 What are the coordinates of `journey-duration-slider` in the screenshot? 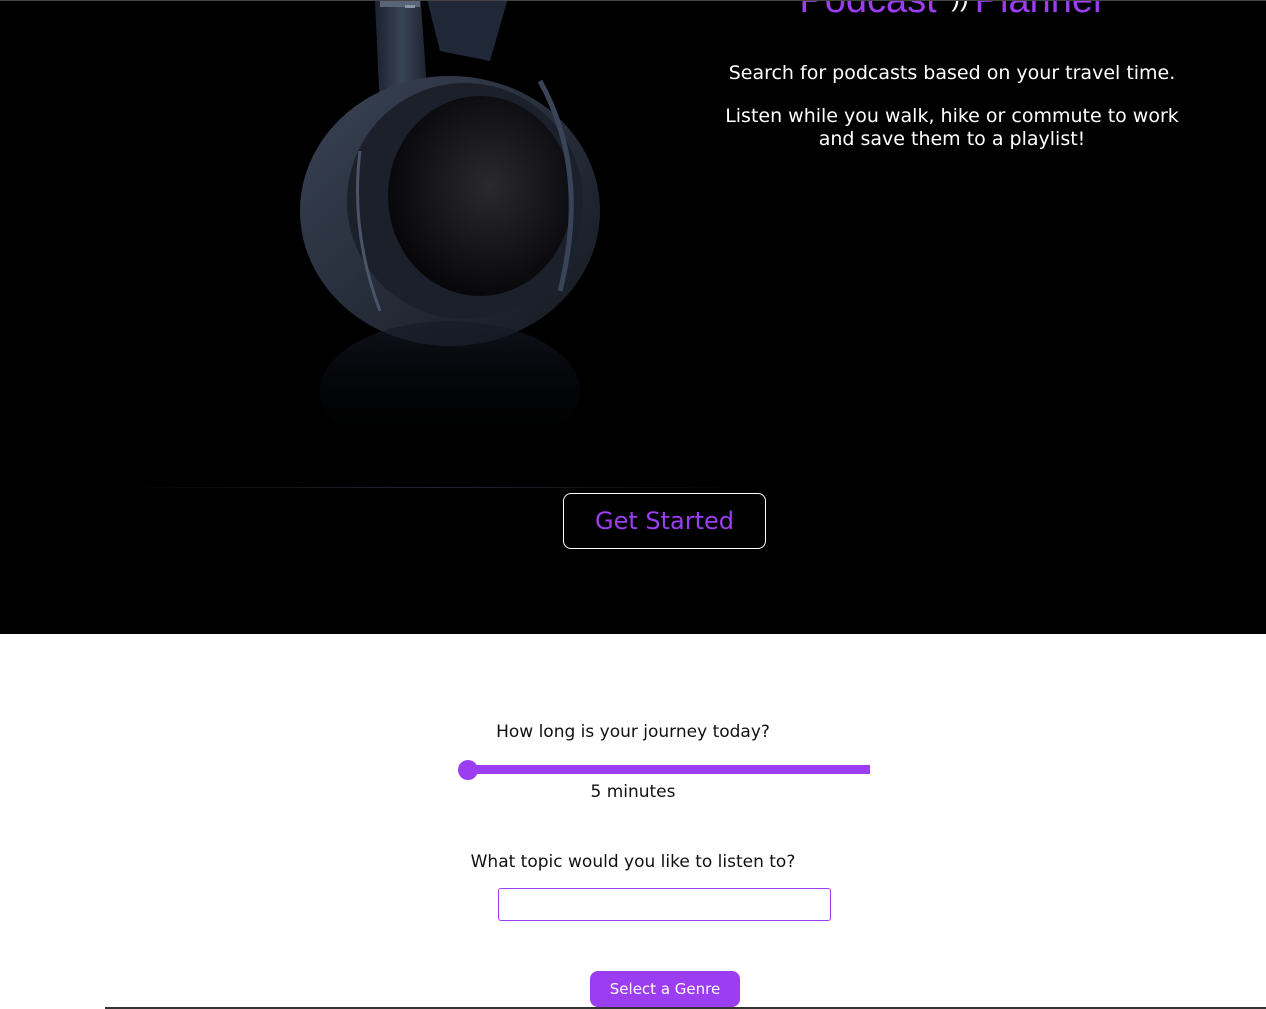 It's located at (664, 770).